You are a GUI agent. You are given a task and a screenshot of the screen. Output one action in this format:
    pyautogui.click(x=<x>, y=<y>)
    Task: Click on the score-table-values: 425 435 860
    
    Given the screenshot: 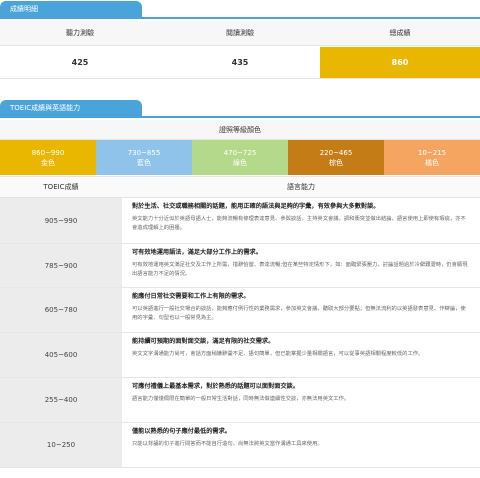 What is the action you would take?
    pyautogui.click(x=240, y=63)
    